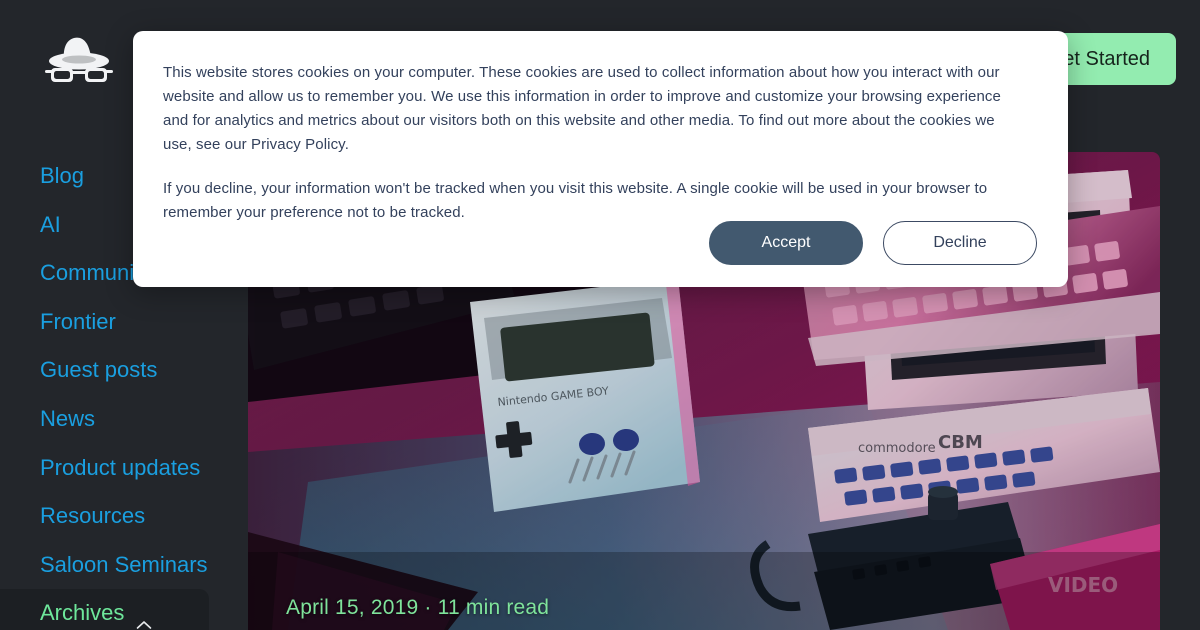 The image size is (1200, 630). What do you see at coordinates (960, 243) in the screenshot?
I see `decline-cookies-button: Decline` at bounding box center [960, 243].